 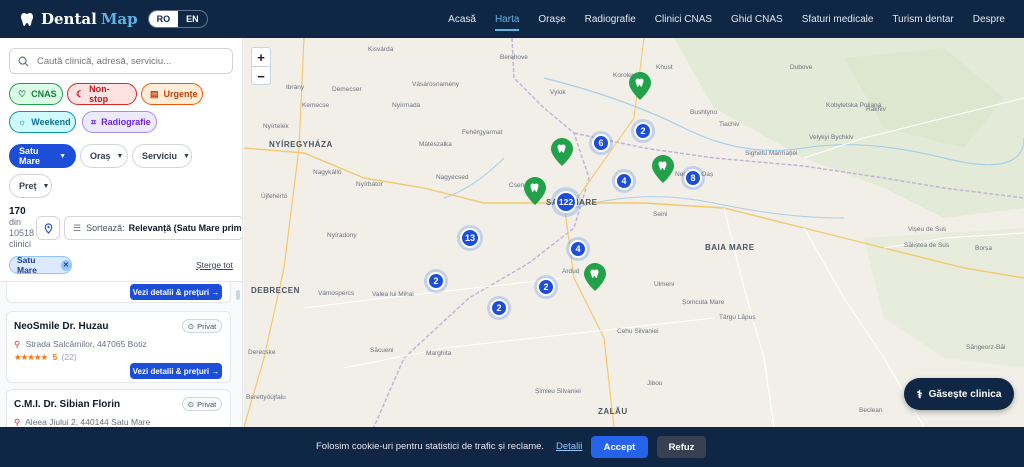 I want to click on lang-ro-button: RO, so click(x=163, y=19).